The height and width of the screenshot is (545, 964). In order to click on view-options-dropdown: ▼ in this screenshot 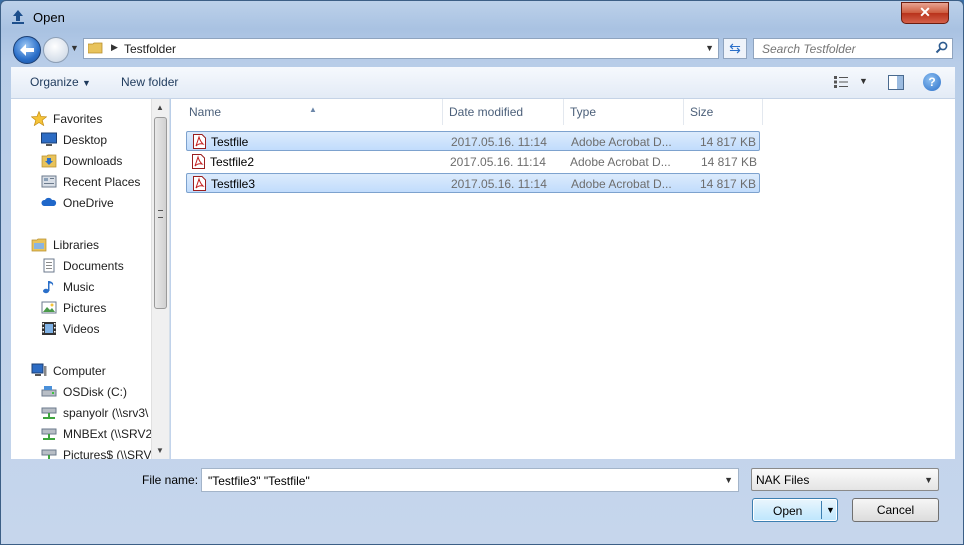, I will do `click(863, 81)`.